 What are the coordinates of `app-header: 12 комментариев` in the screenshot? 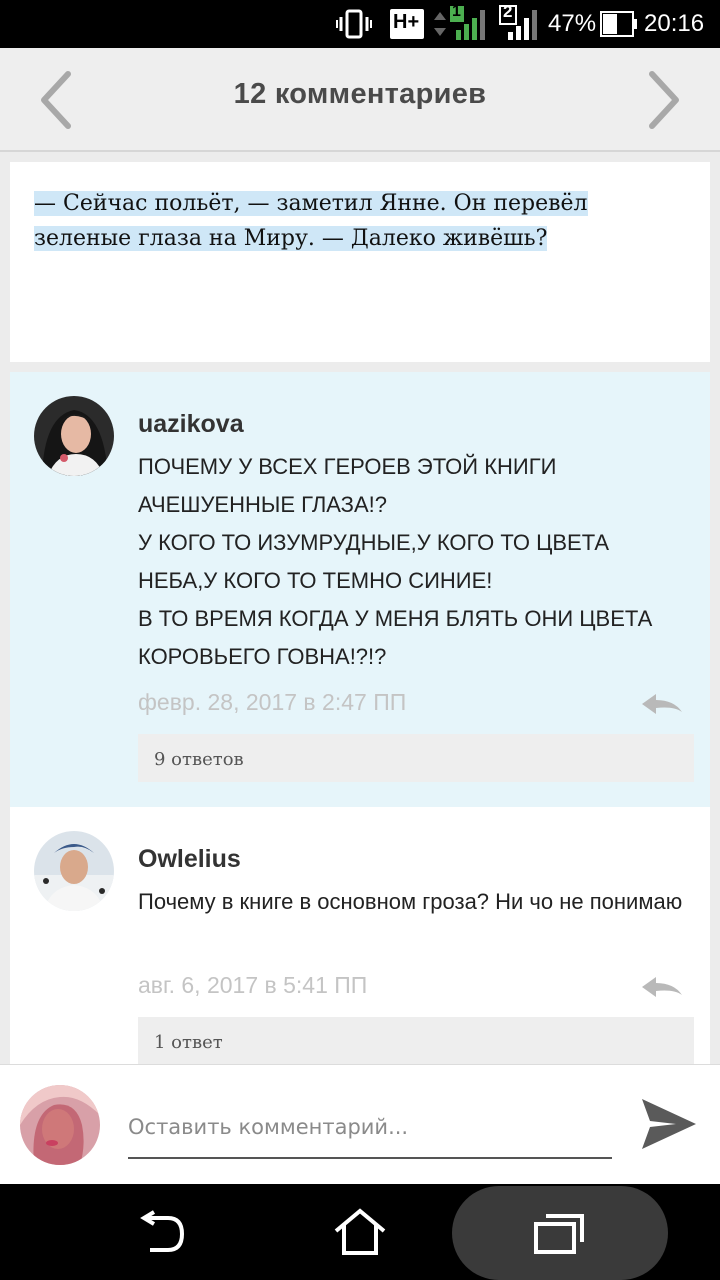 It's located at (360, 100).